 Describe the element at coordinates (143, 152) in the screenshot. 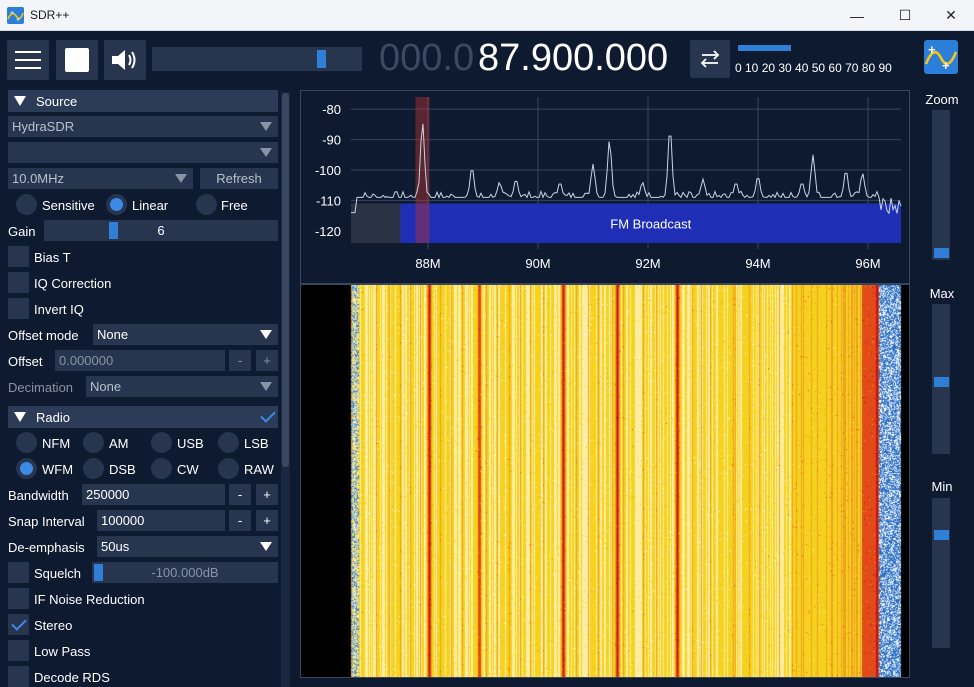

I see `source-secondary-select` at that location.